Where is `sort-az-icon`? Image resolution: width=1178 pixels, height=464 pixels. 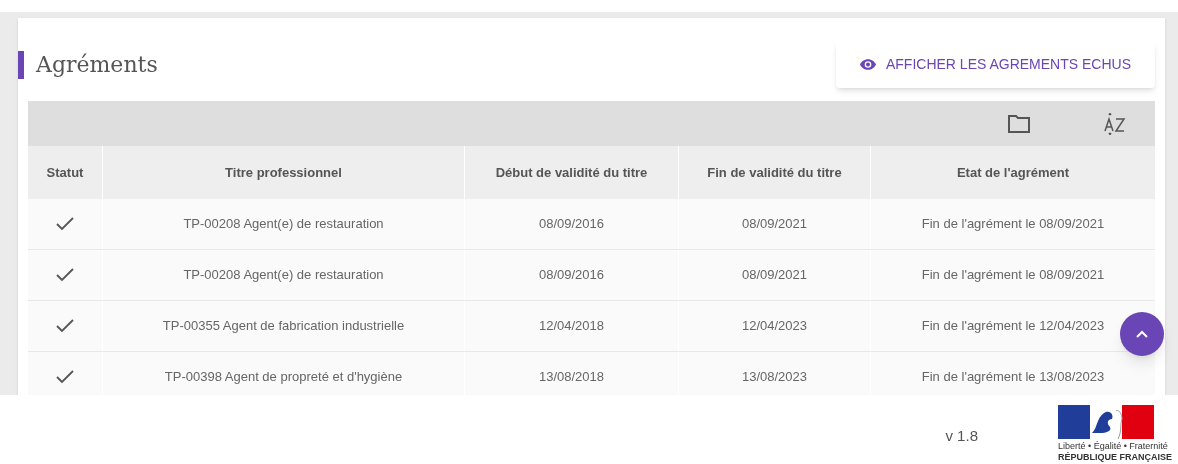 sort-az-icon is located at coordinates (1115, 123).